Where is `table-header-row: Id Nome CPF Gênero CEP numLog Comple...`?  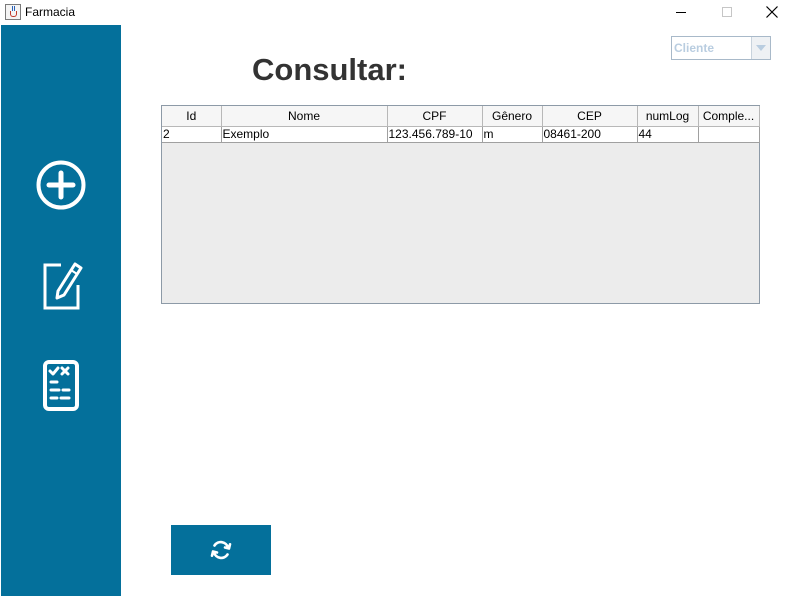 table-header-row: Id Nome CPF Gênero CEP numLog Comple... is located at coordinates (461, 116).